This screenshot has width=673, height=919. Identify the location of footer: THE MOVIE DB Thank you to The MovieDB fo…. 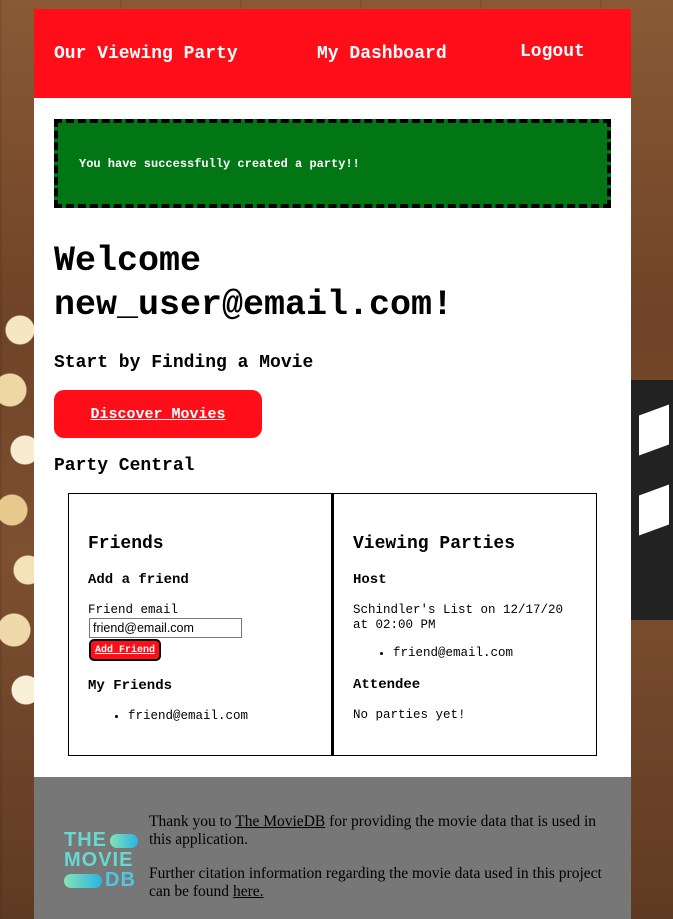
(332, 848).